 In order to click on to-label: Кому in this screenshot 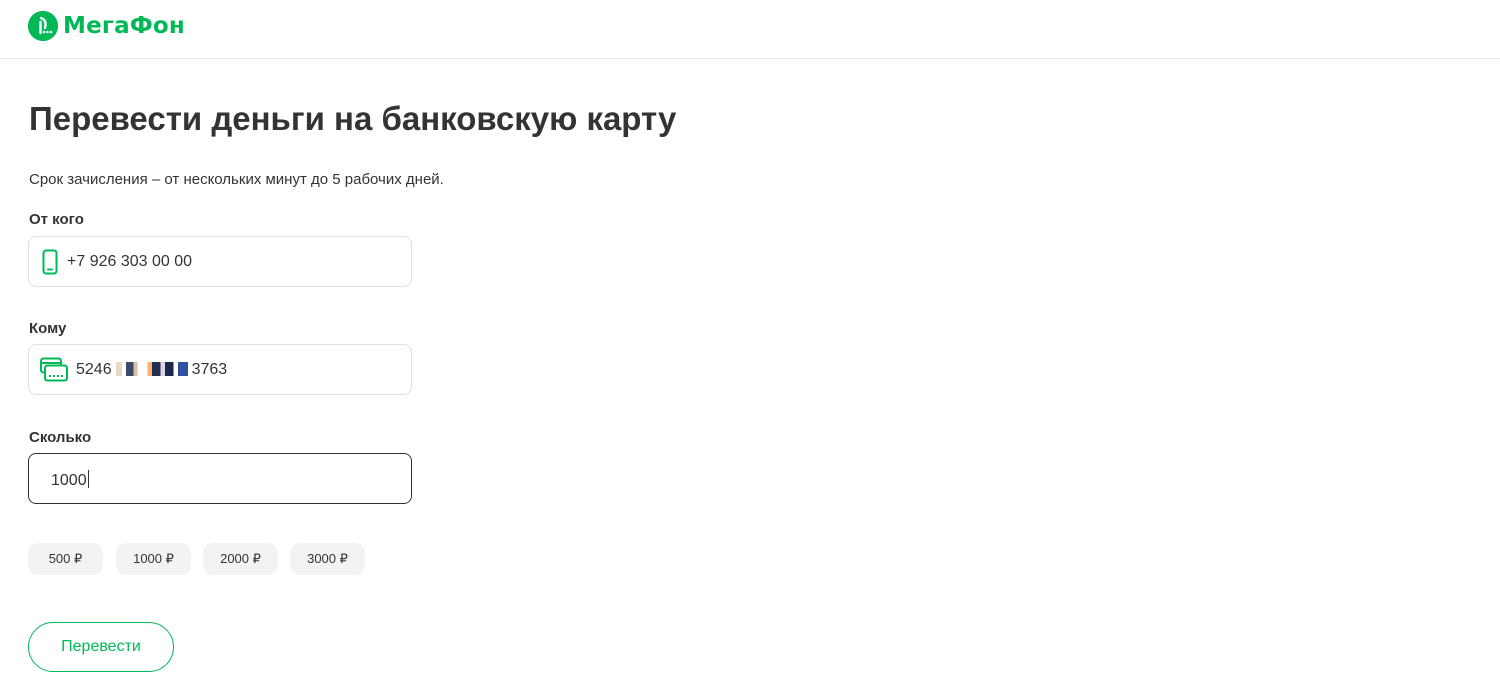, I will do `click(48, 328)`.